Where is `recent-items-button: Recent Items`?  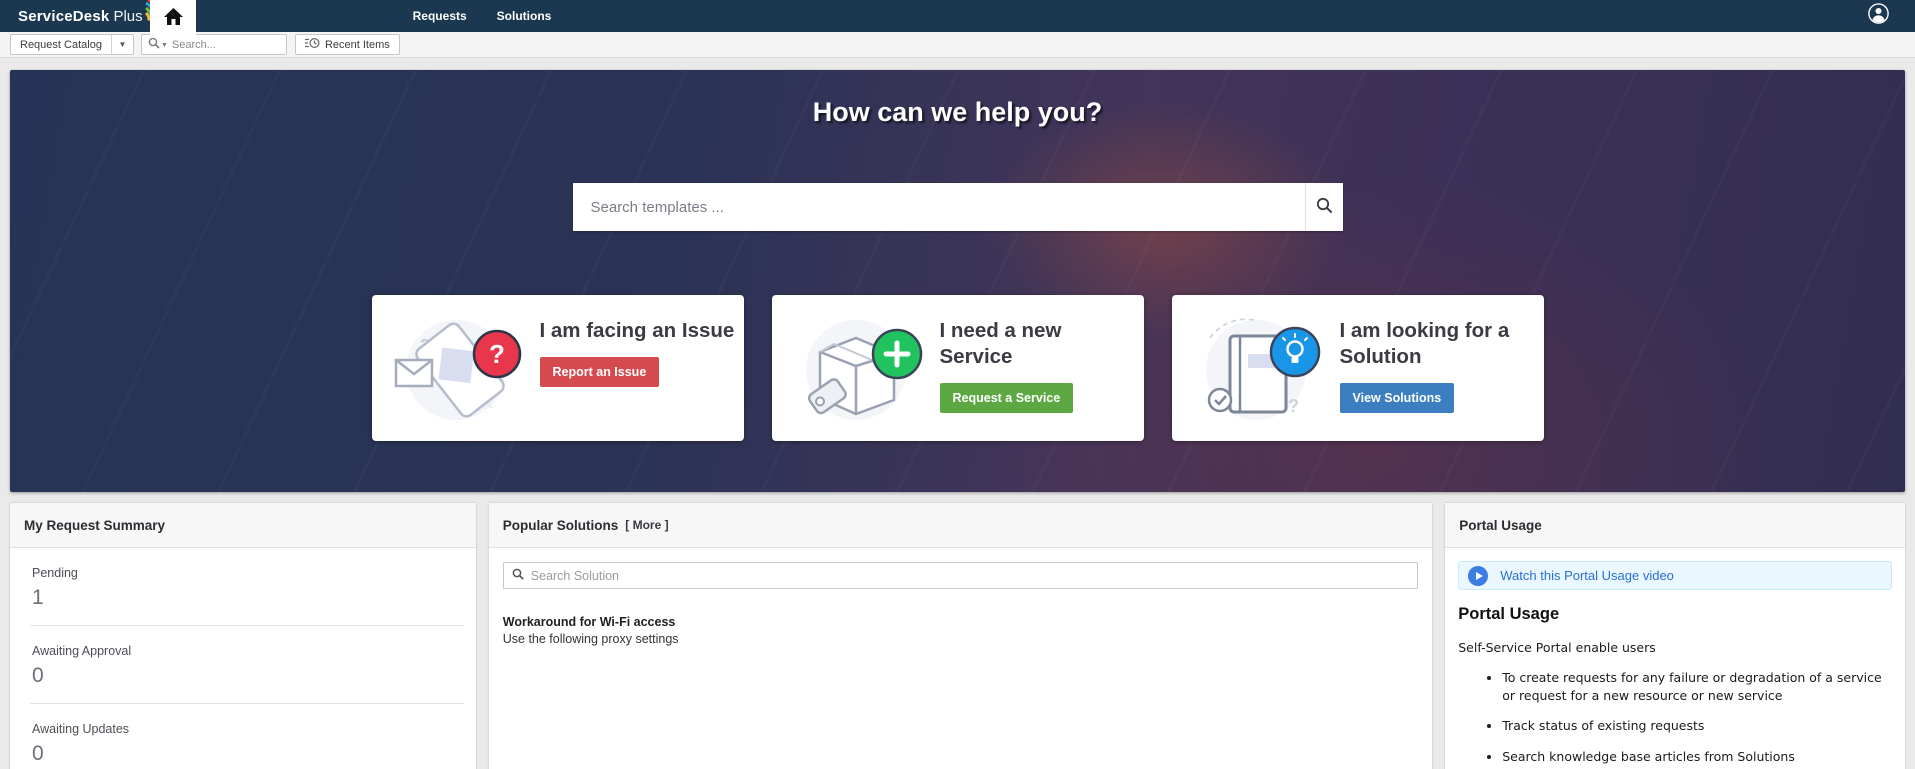 recent-items-button: Recent Items is located at coordinates (347, 44).